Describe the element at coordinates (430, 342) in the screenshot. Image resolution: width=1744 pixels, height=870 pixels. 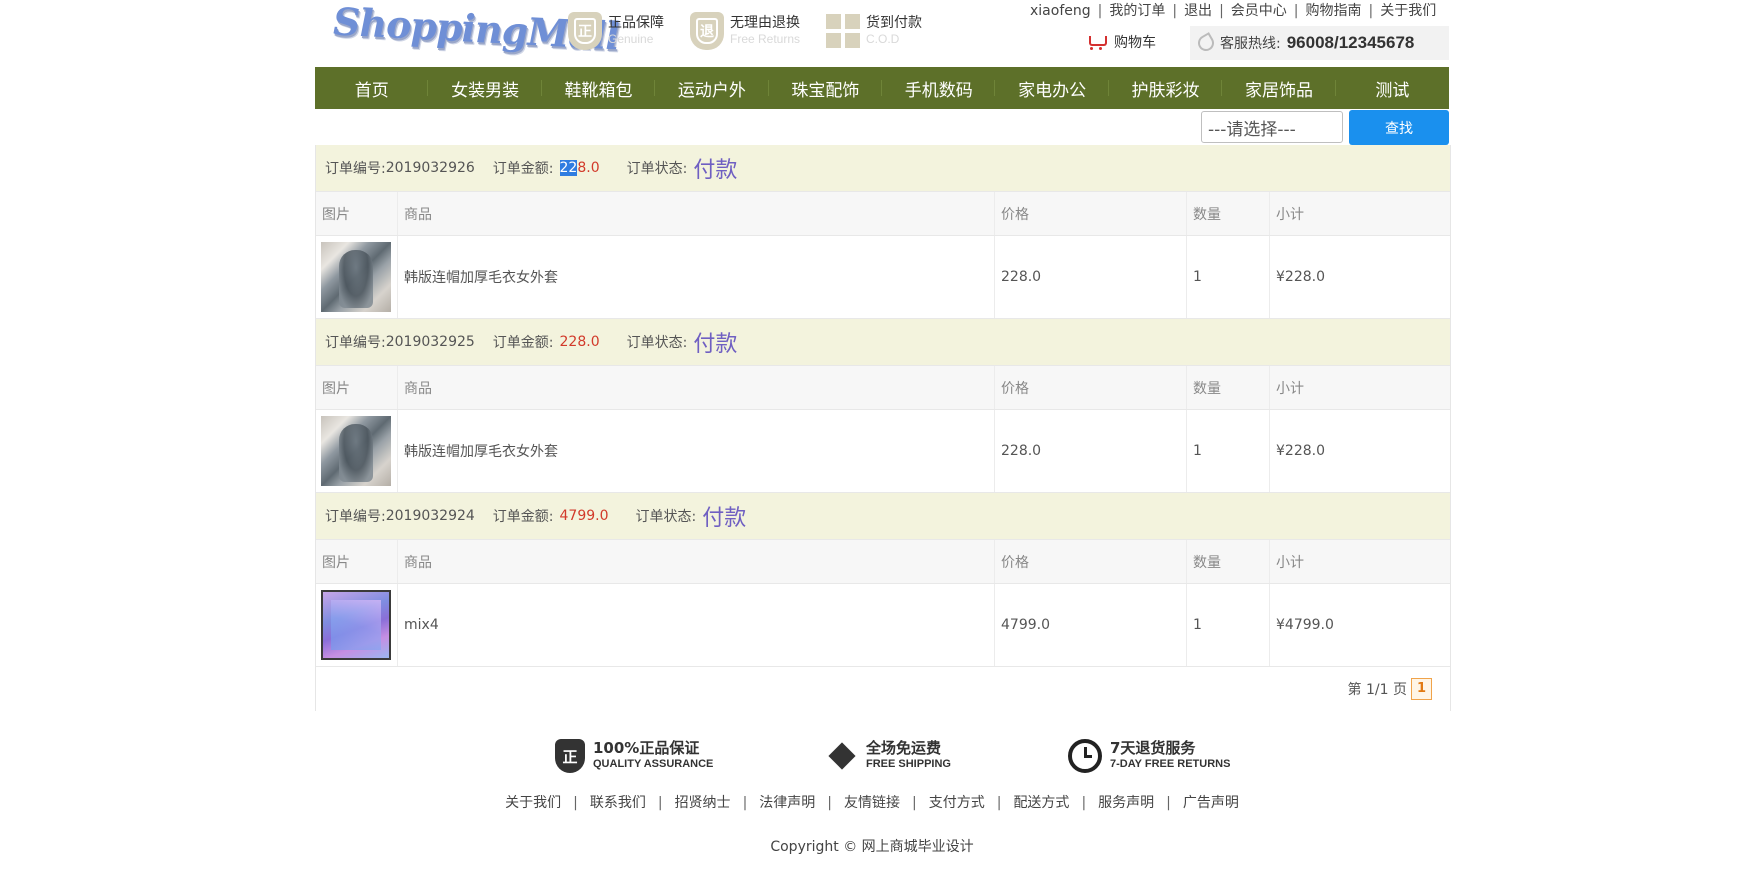
I see `order-number: 2019032925` at that location.